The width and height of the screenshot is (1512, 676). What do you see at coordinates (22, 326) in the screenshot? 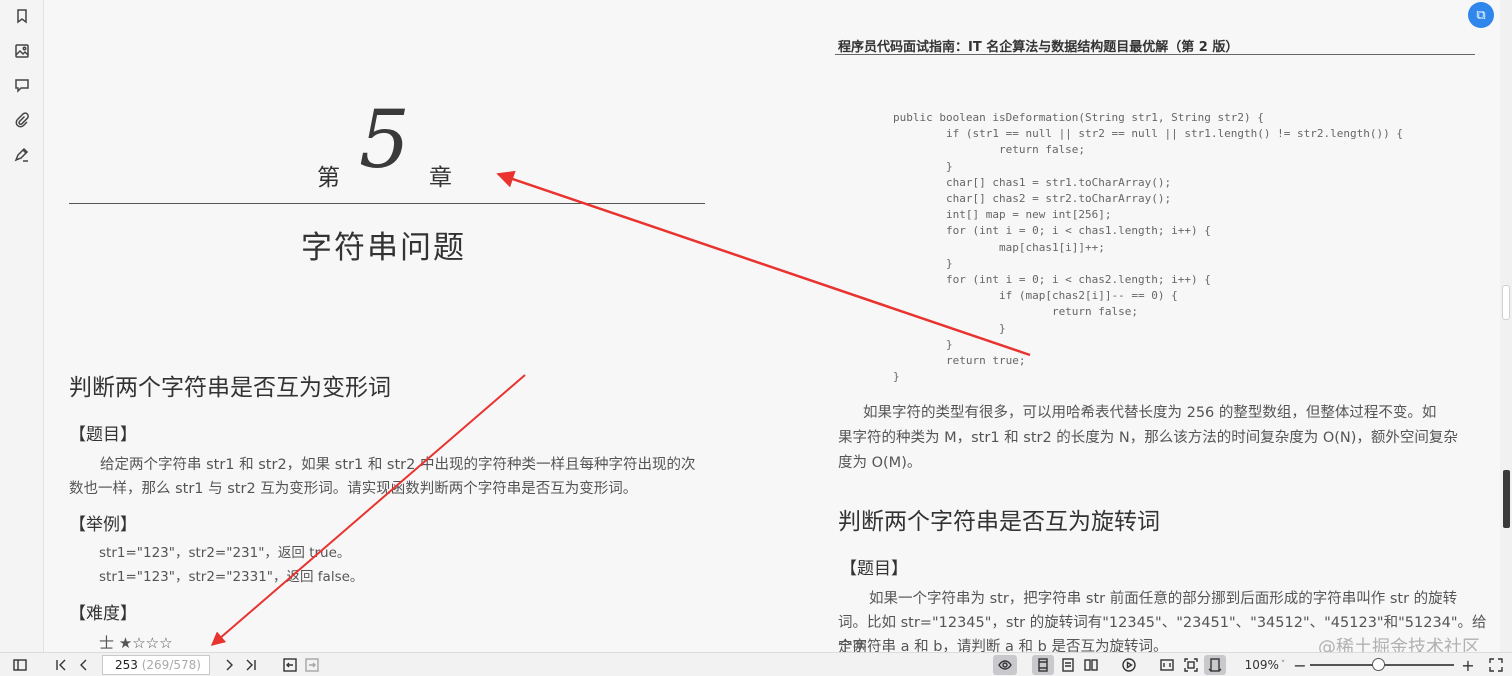
I see `left-tool-rail` at bounding box center [22, 326].